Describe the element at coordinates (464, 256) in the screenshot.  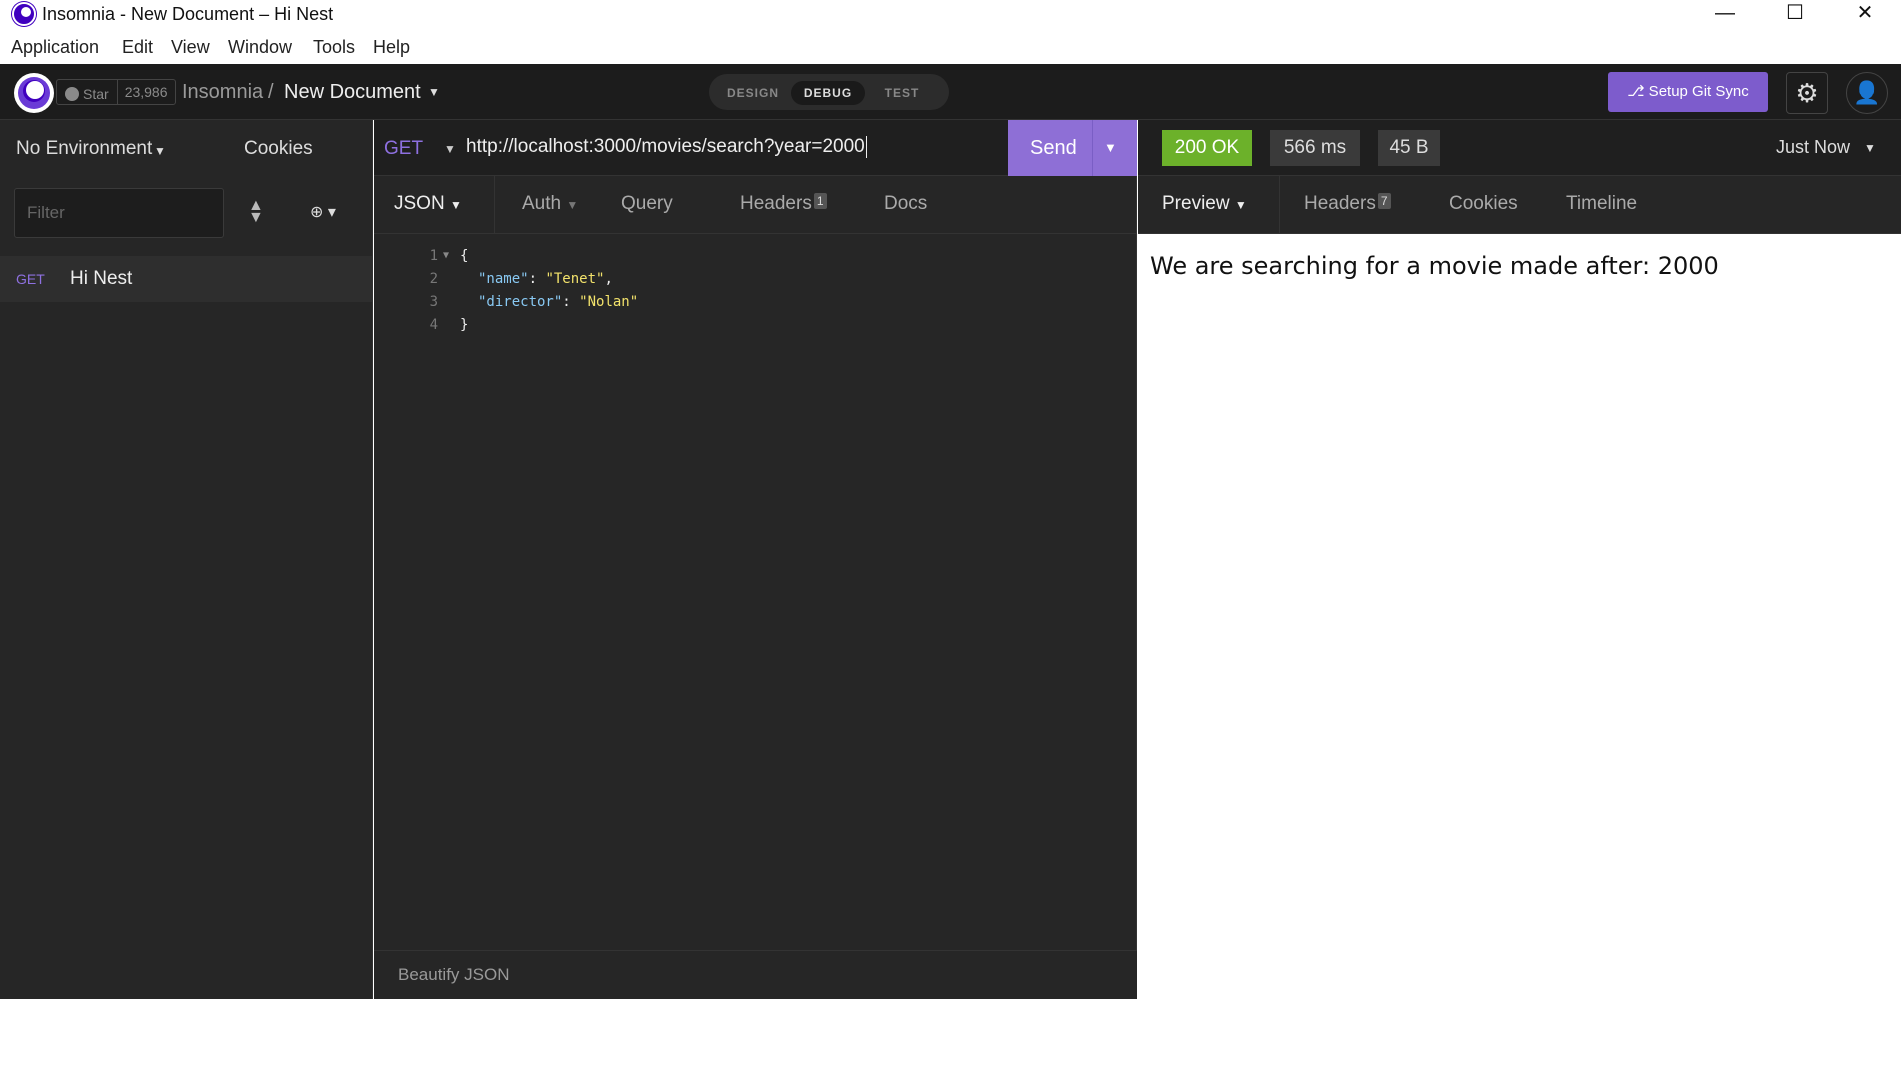
I see `code-line: {` at that location.